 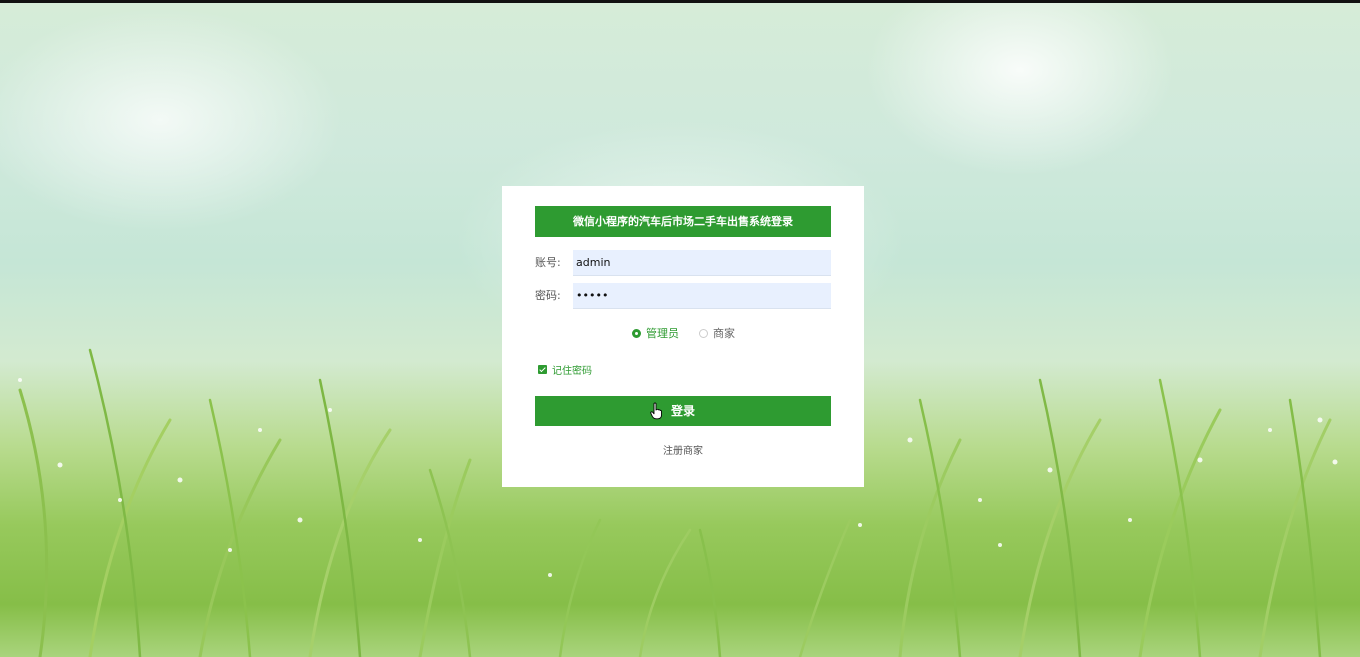 What do you see at coordinates (703, 333) in the screenshot?
I see `radio-unchecked-icon` at bounding box center [703, 333].